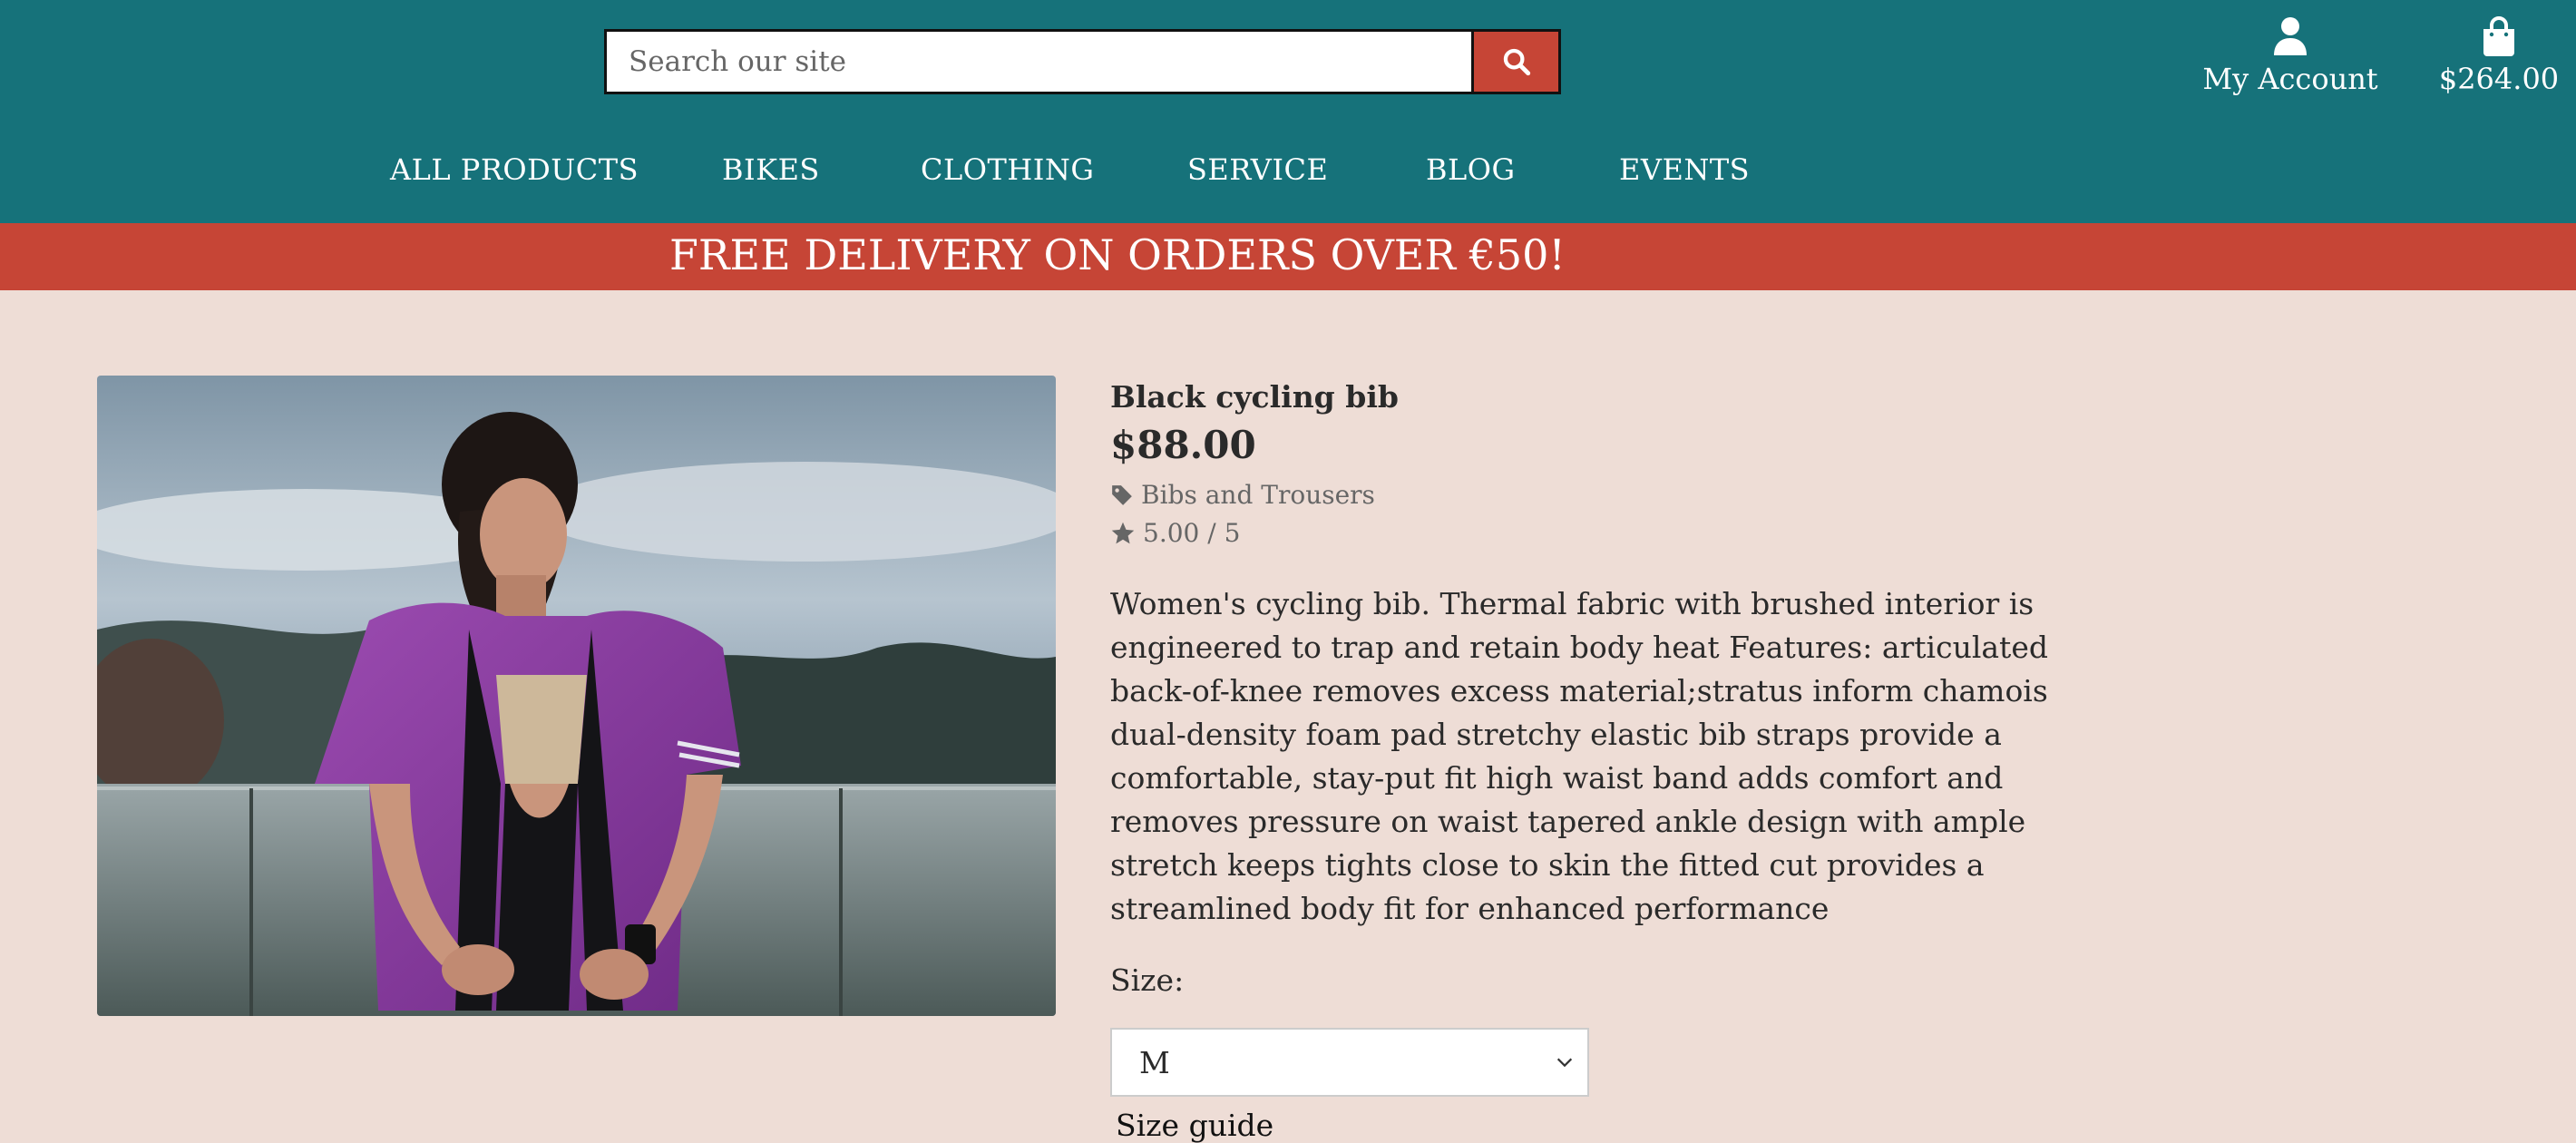 Image resolution: width=2576 pixels, height=1143 pixels. Describe the element at coordinates (2290, 79) in the screenshot. I see `my-account-label: My Account` at that location.